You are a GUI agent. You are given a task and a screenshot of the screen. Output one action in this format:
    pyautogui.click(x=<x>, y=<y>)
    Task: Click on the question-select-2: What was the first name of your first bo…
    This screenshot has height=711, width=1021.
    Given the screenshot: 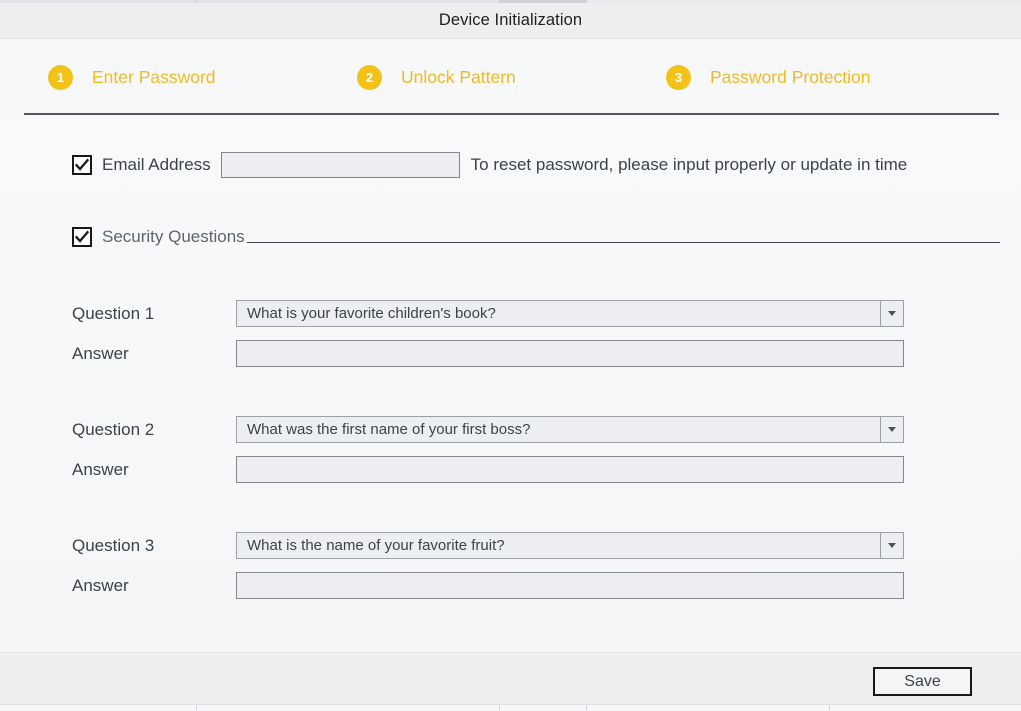 What is the action you would take?
    pyautogui.click(x=570, y=429)
    